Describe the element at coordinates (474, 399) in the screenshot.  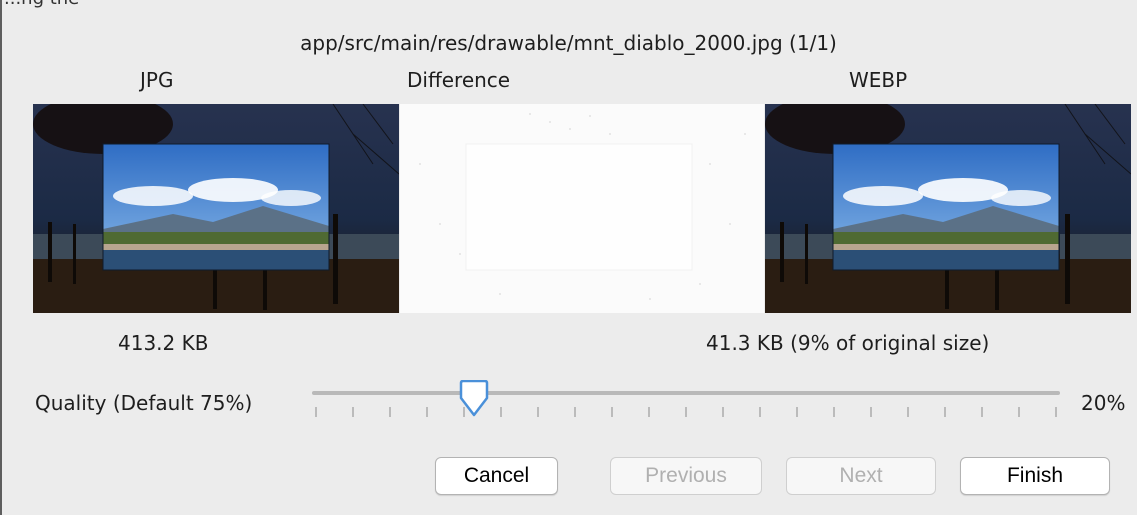
I see `slider-thumb` at that location.